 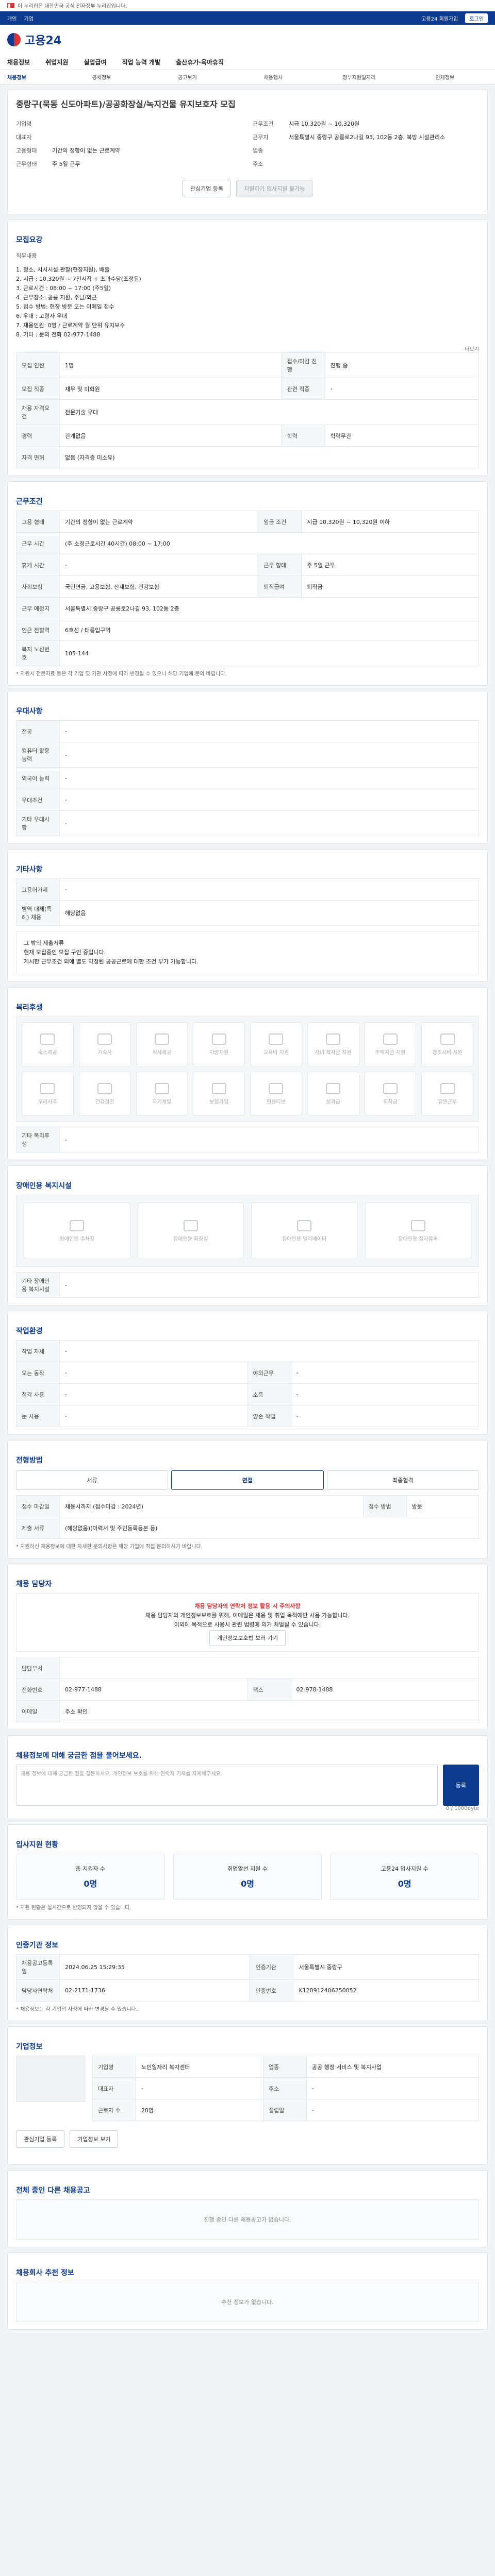 I want to click on warning-title: 채용 담당자의 연락처 정보 활용 시 주의사항, so click(x=247, y=1606).